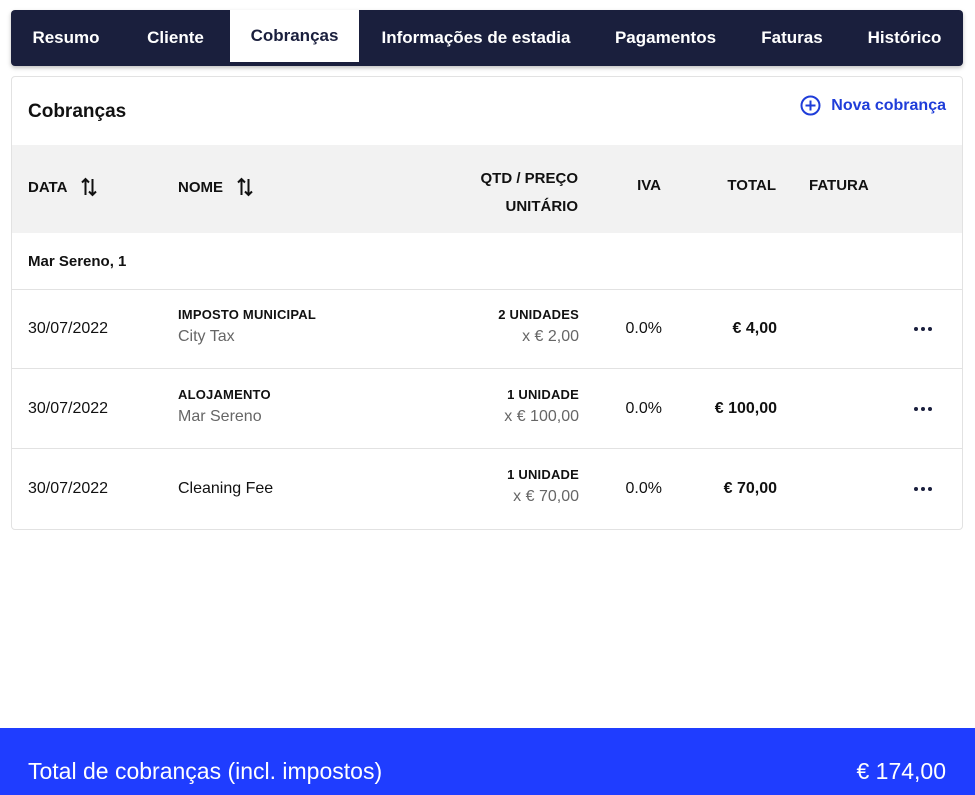 This screenshot has height=795, width=975. What do you see at coordinates (220, 416) in the screenshot?
I see `row-name-sub: Mar Sereno` at bounding box center [220, 416].